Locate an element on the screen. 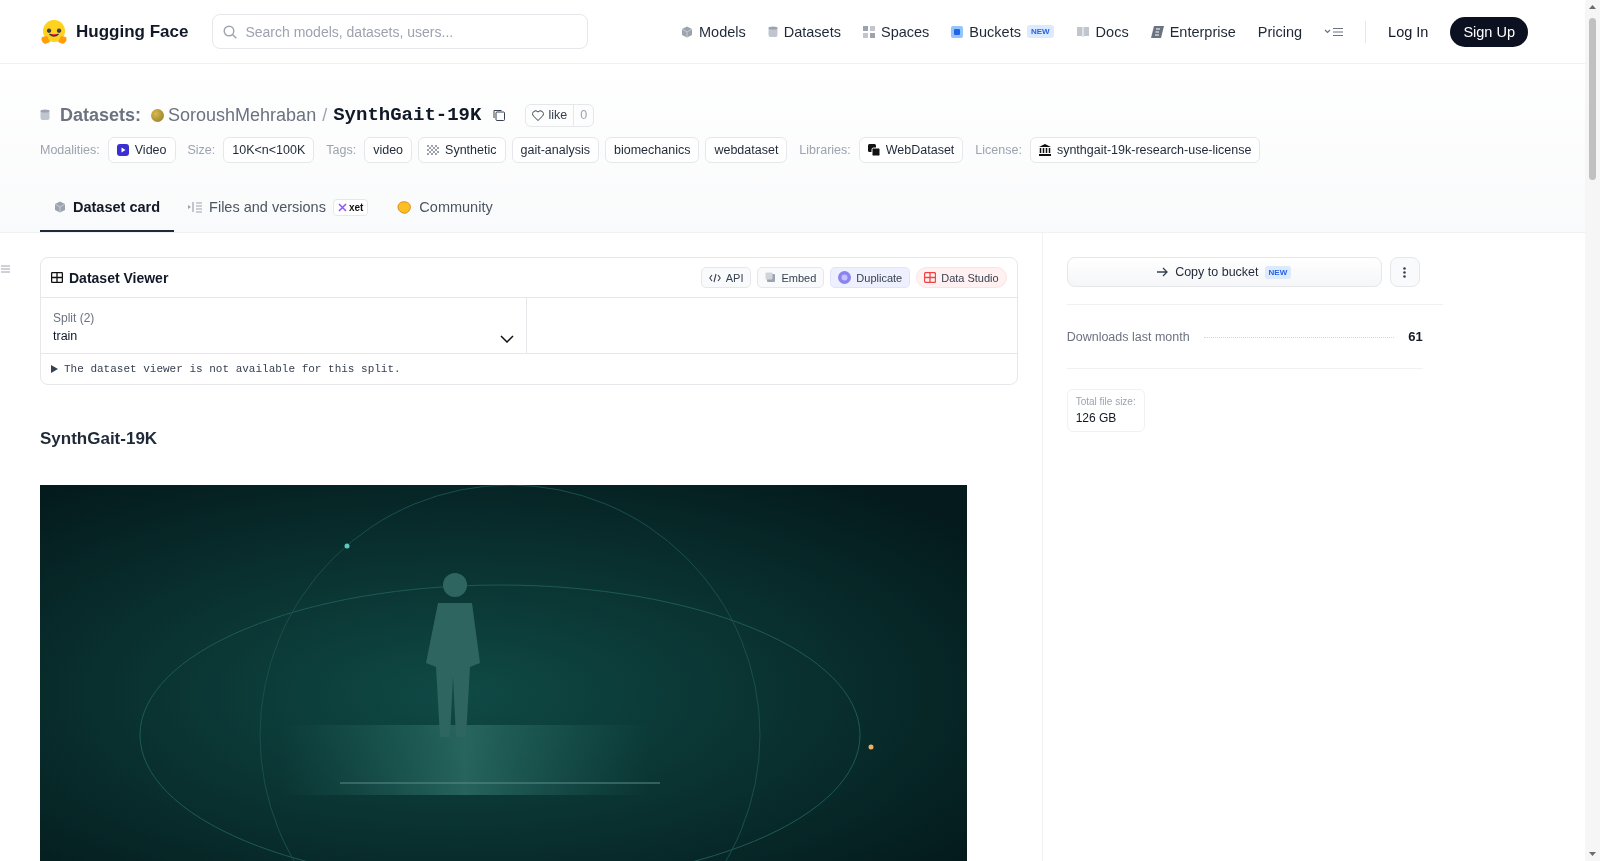  card-heading: SynthGait-19K is located at coordinates (99, 439).